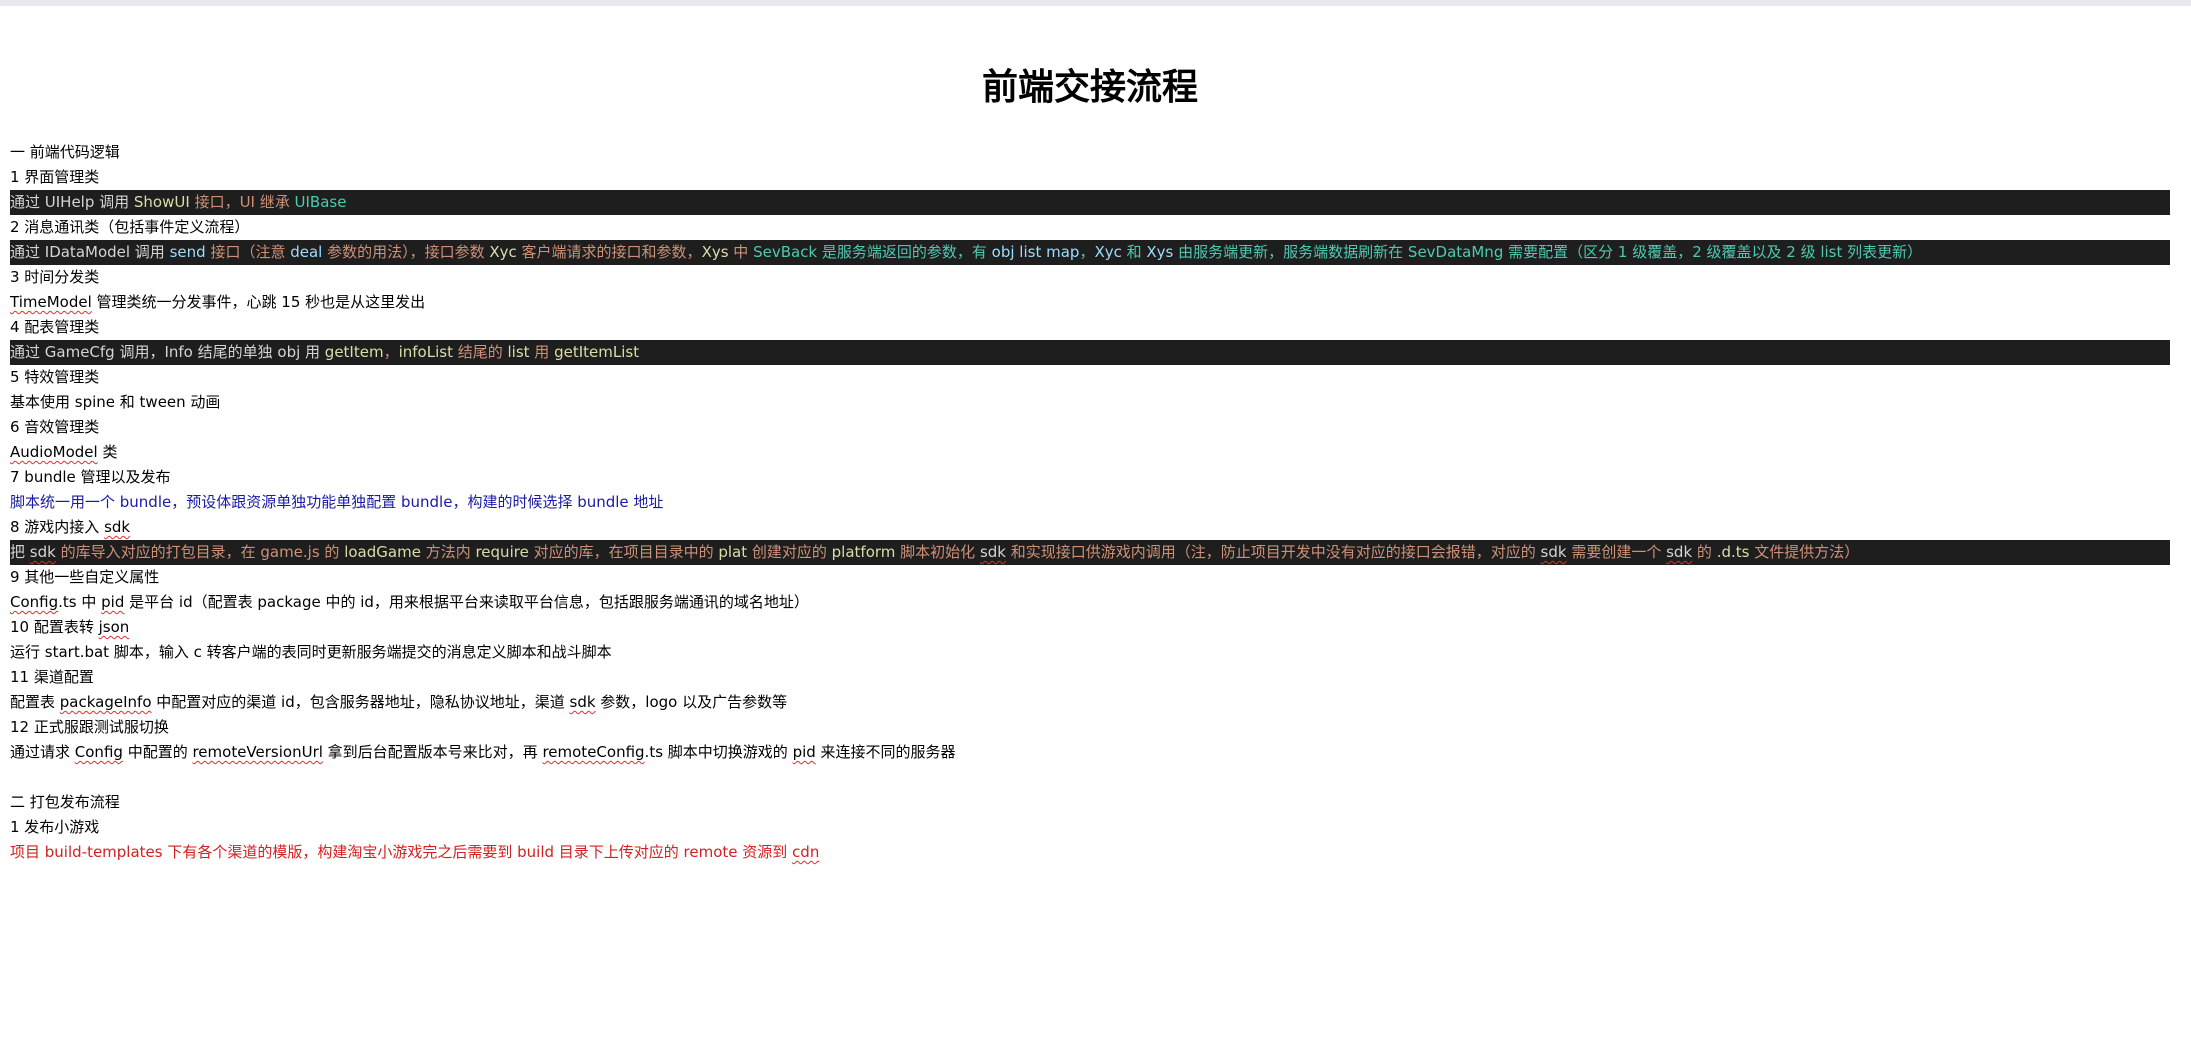  I want to click on item-heading-json: 10 配置表转 json, so click(70, 627).